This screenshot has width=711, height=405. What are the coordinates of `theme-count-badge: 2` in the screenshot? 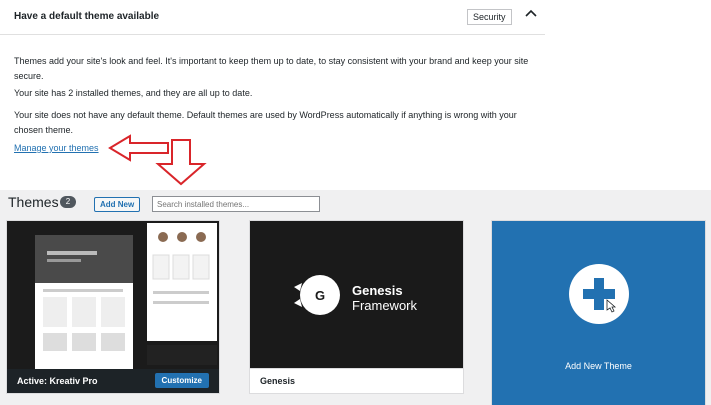 It's located at (68, 202).